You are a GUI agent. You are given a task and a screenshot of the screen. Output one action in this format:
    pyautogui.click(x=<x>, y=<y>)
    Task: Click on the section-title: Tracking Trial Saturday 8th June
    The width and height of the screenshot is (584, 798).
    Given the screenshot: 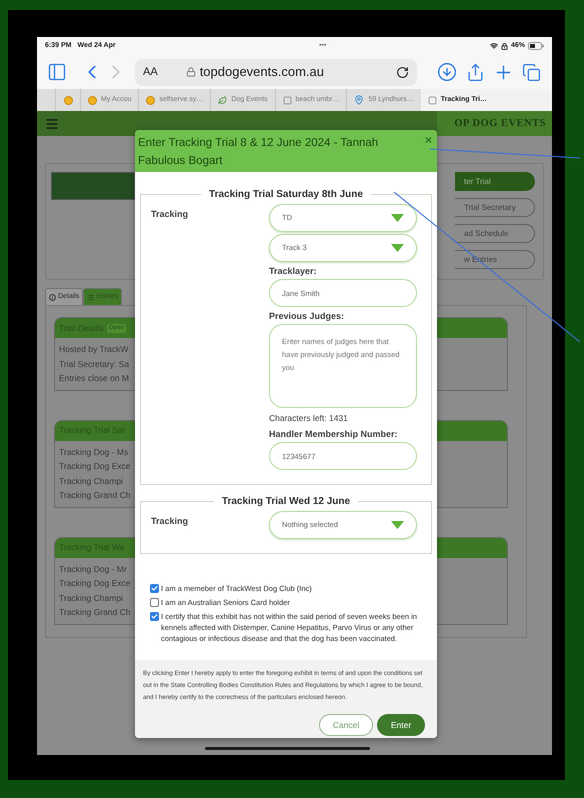 What is the action you would take?
    pyautogui.click(x=286, y=195)
    